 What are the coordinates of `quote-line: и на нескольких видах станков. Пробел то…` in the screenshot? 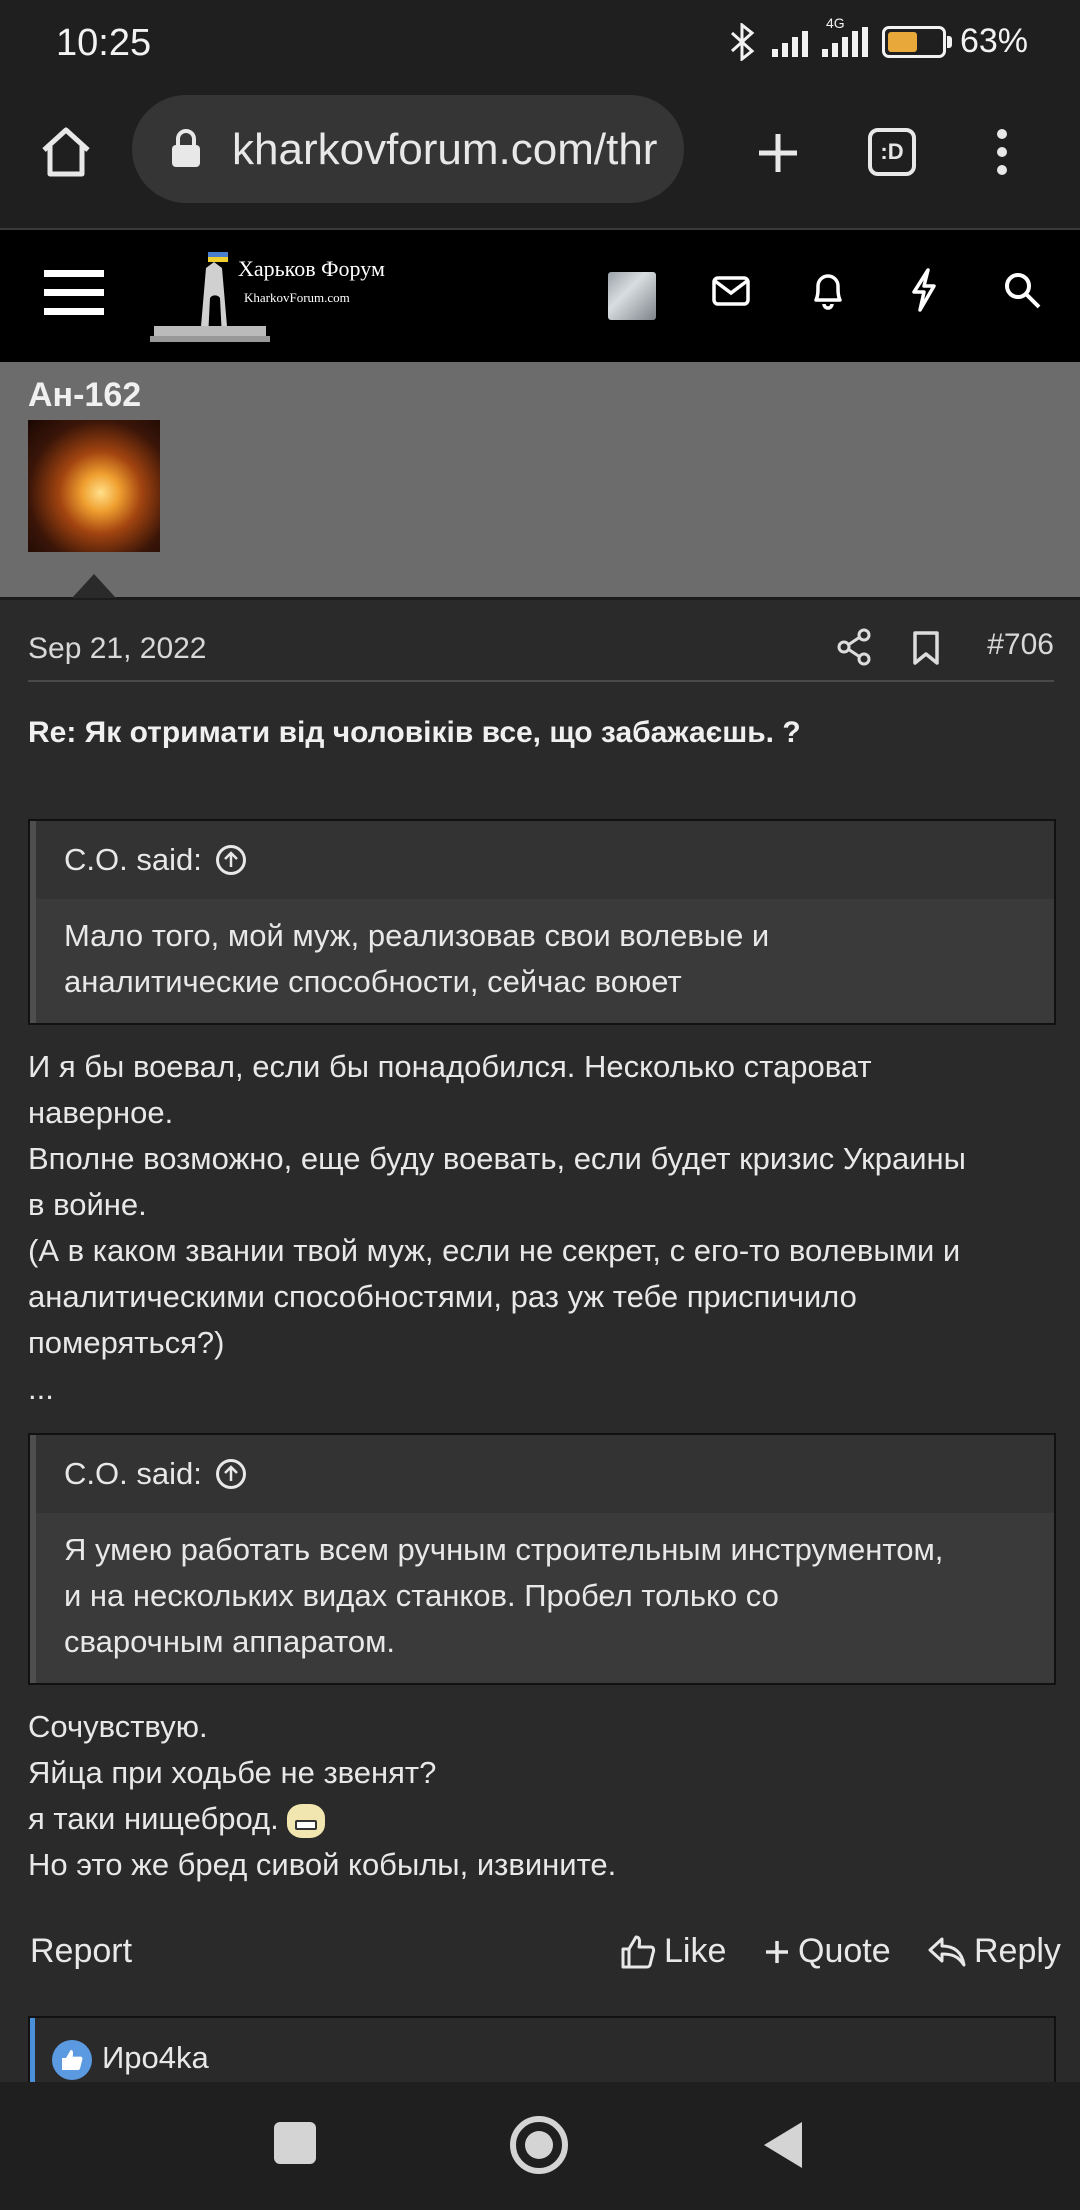 It's located at (421, 1595).